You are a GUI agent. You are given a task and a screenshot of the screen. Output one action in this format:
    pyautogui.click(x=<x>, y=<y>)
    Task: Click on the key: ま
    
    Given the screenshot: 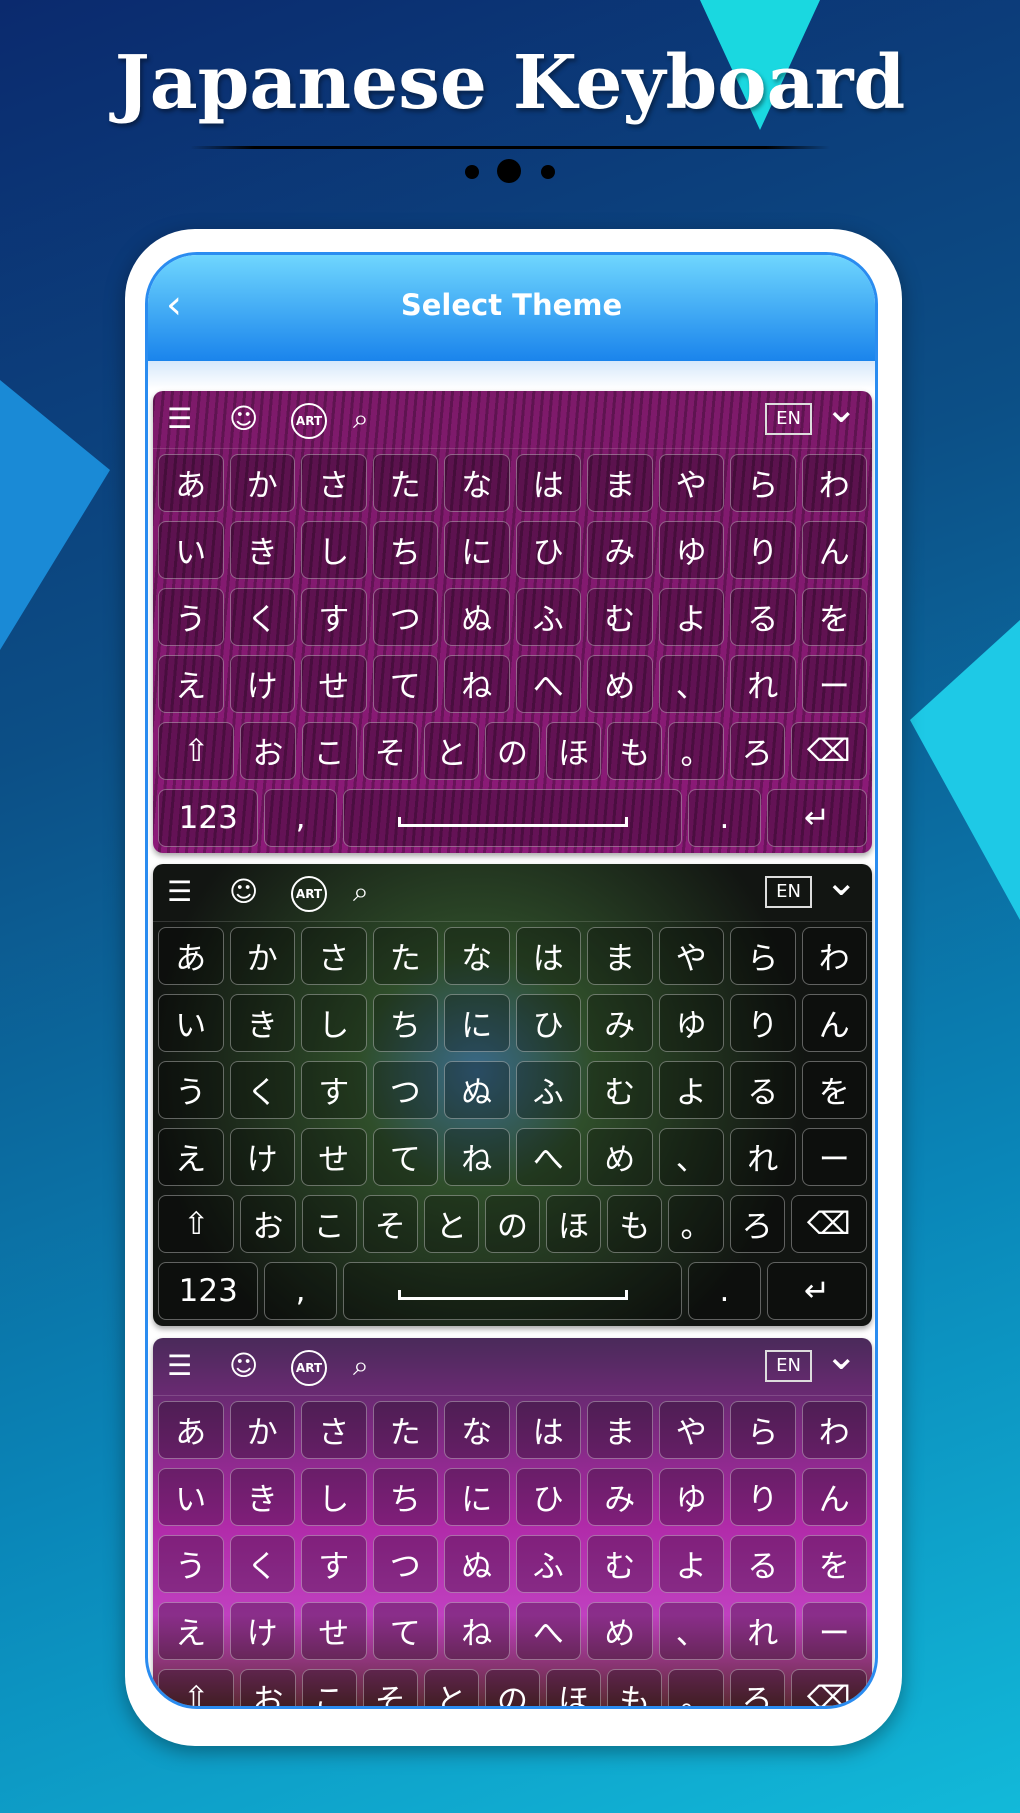 What is the action you would take?
    pyautogui.click(x=620, y=1429)
    